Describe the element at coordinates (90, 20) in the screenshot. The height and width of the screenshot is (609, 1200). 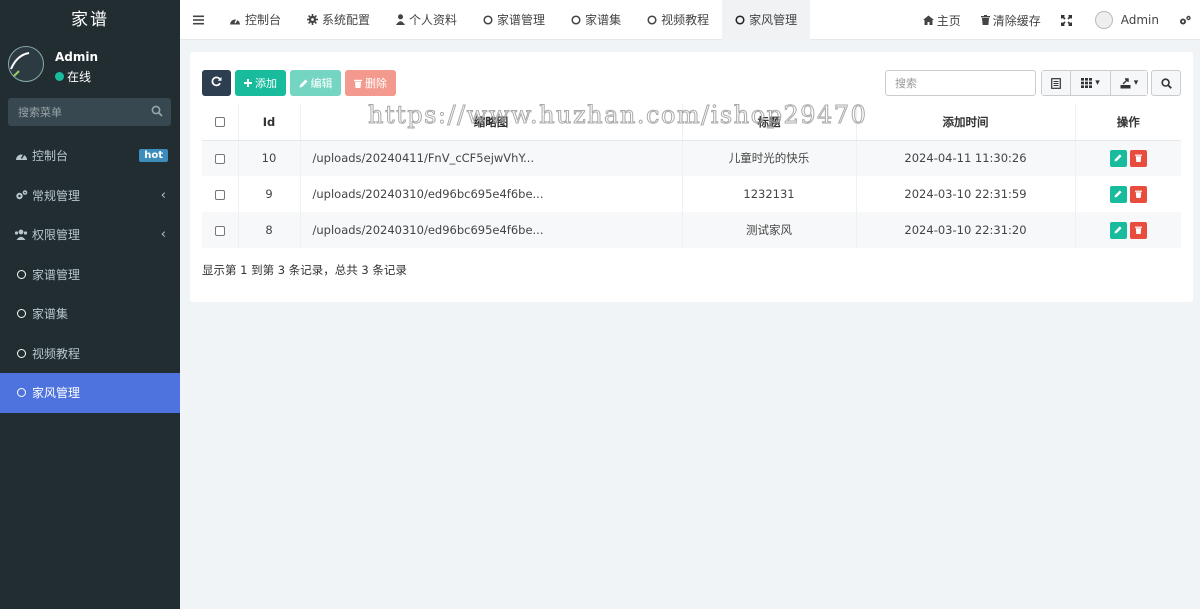
I see `app-title: 家谱` at that location.